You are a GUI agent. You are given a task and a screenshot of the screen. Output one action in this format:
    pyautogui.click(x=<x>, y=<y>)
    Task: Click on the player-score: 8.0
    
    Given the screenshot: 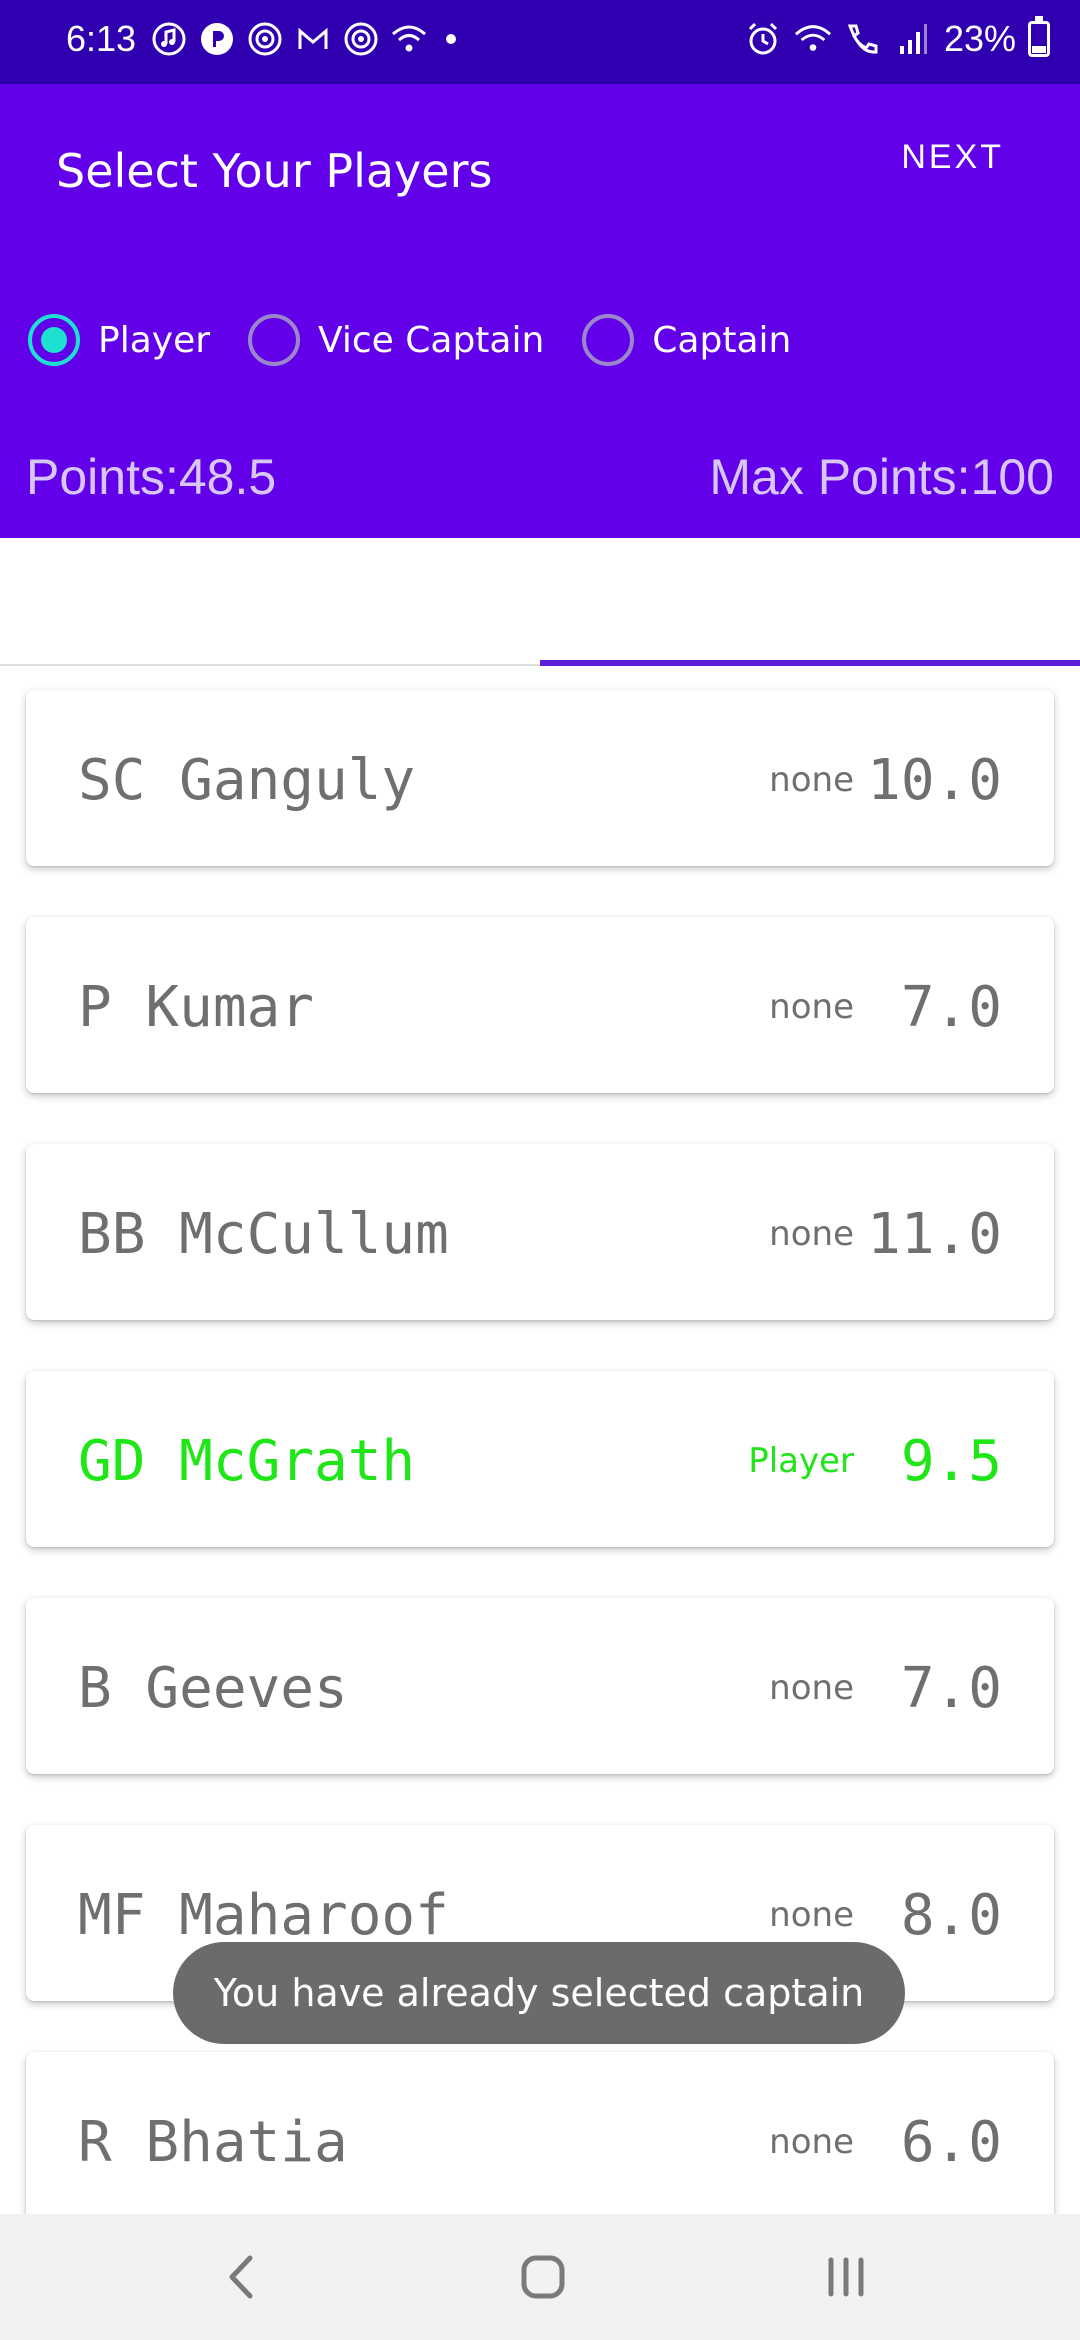 What is the action you would take?
    pyautogui.click(x=951, y=1915)
    